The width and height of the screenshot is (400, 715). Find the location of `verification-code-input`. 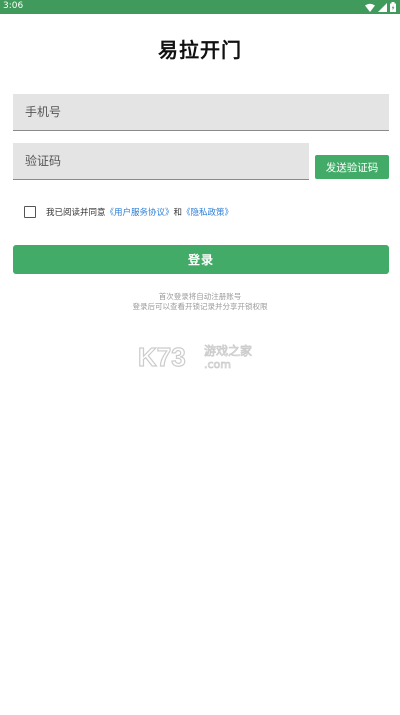

verification-code-input is located at coordinates (161, 161).